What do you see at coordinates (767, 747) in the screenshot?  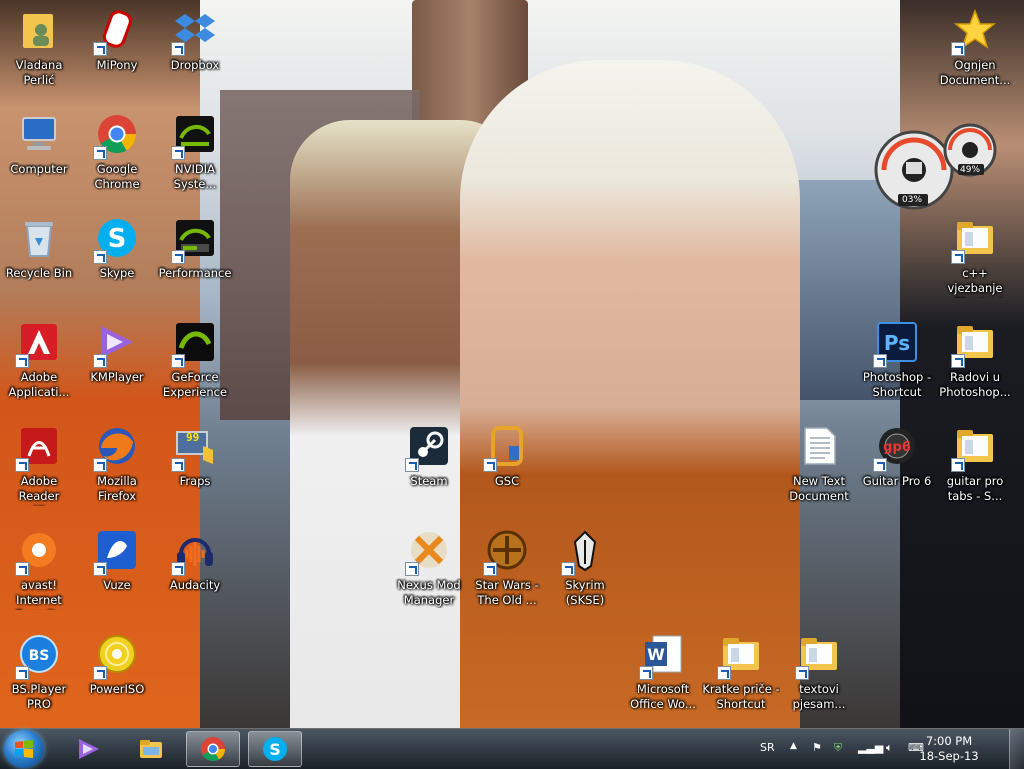 I see `language-indicator: SR` at bounding box center [767, 747].